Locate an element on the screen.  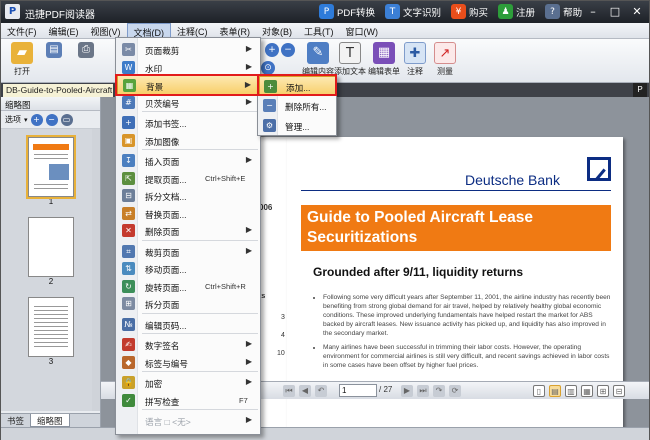
thumb-size-icon: ▭ is located at coordinates (66, 119).